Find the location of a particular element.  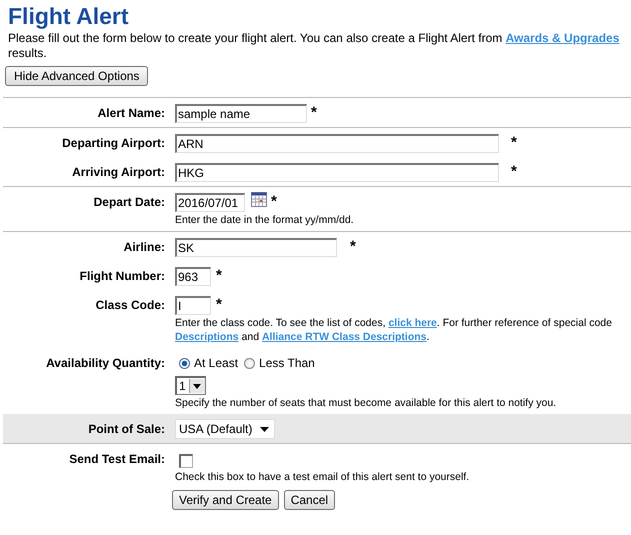

field-label: Availability Quantity: is located at coordinates (105, 363).